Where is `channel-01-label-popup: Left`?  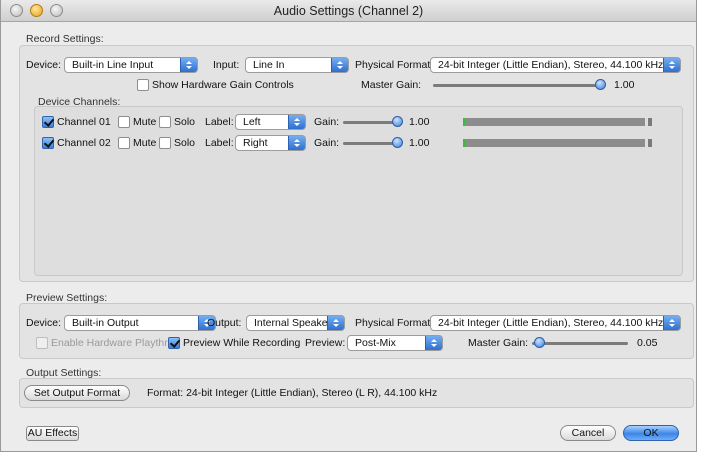 channel-01-label-popup: Left is located at coordinates (270, 122).